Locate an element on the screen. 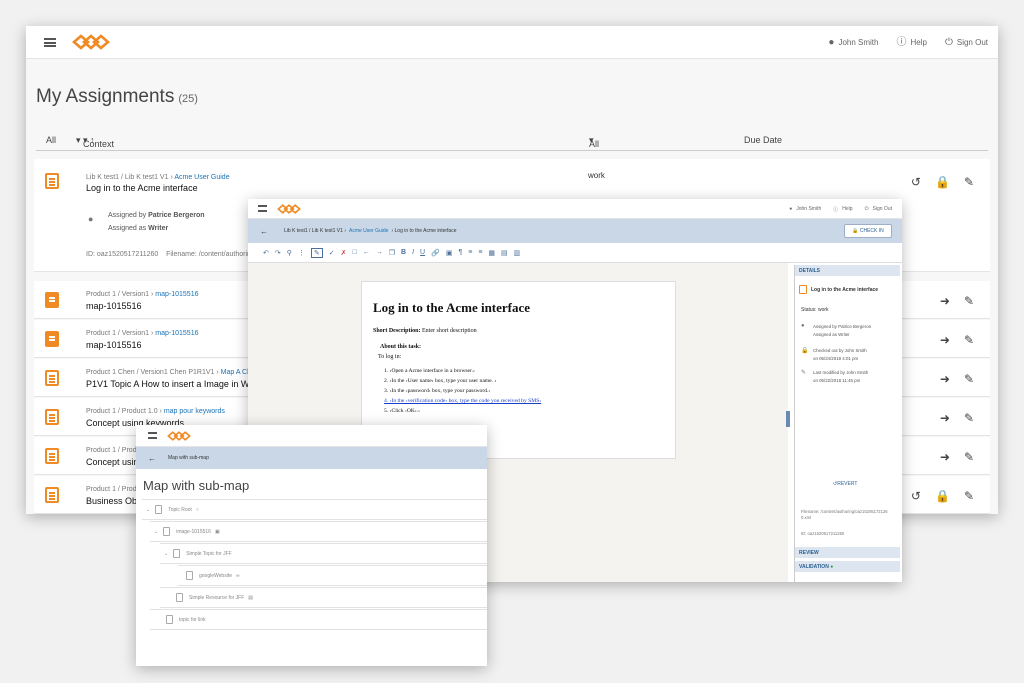 Image resolution: width=1024 pixels, height=683 pixels. track-changes-icon: ✎ is located at coordinates (316, 252).